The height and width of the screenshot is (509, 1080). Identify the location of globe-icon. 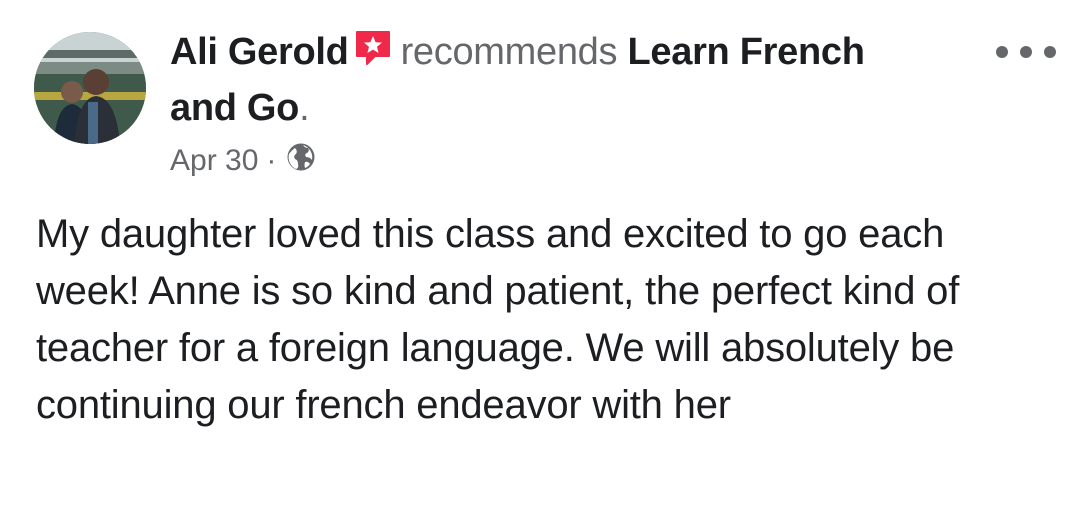
(301, 161).